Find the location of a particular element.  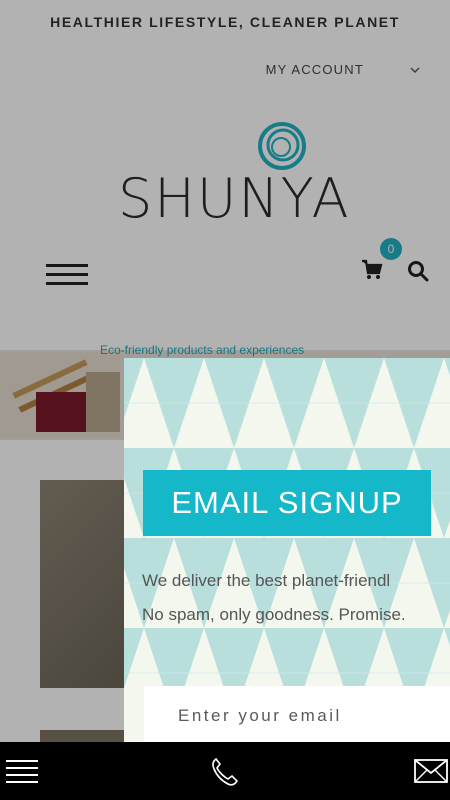

email-signup-title-box: EMAIL SIGNUP is located at coordinates (287, 503).